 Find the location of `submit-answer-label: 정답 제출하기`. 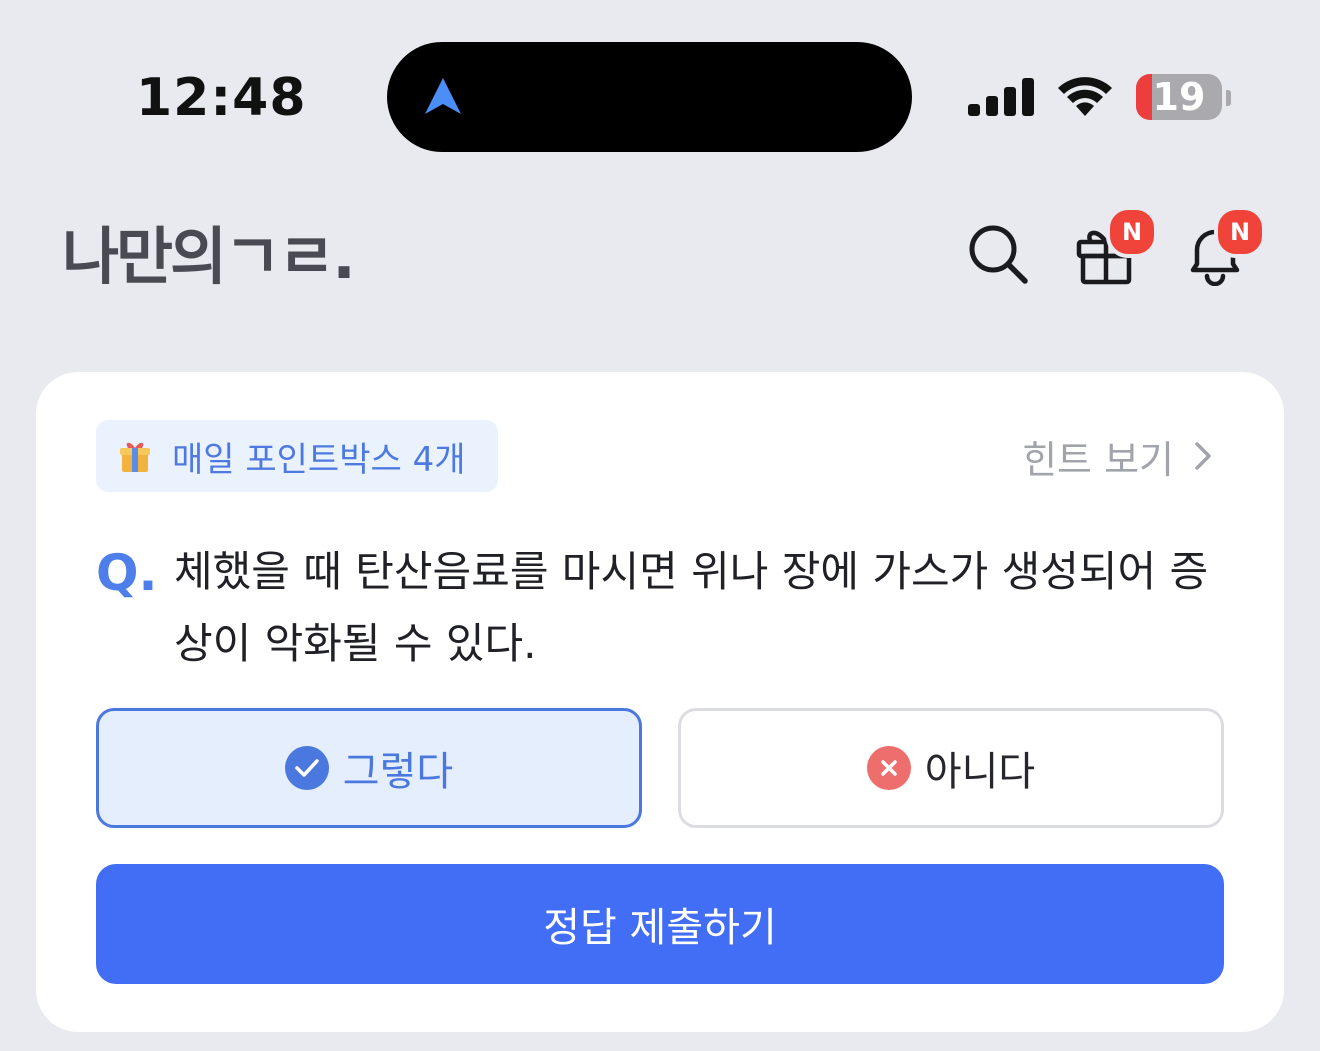

submit-answer-label: 정답 제출하기 is located at coordinates (660, 928).